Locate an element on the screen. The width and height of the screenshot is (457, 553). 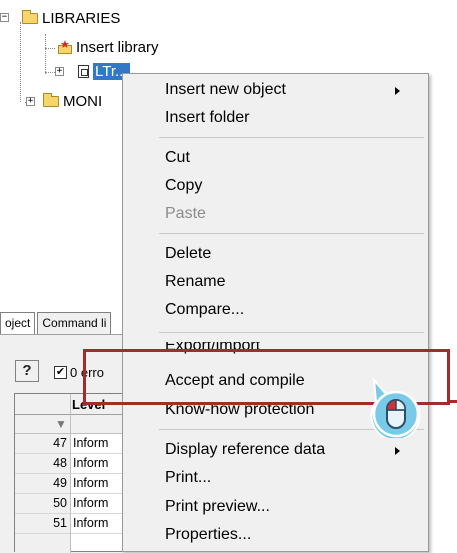
errors-checkbox: ✔ is located at coordinates (60, 372).